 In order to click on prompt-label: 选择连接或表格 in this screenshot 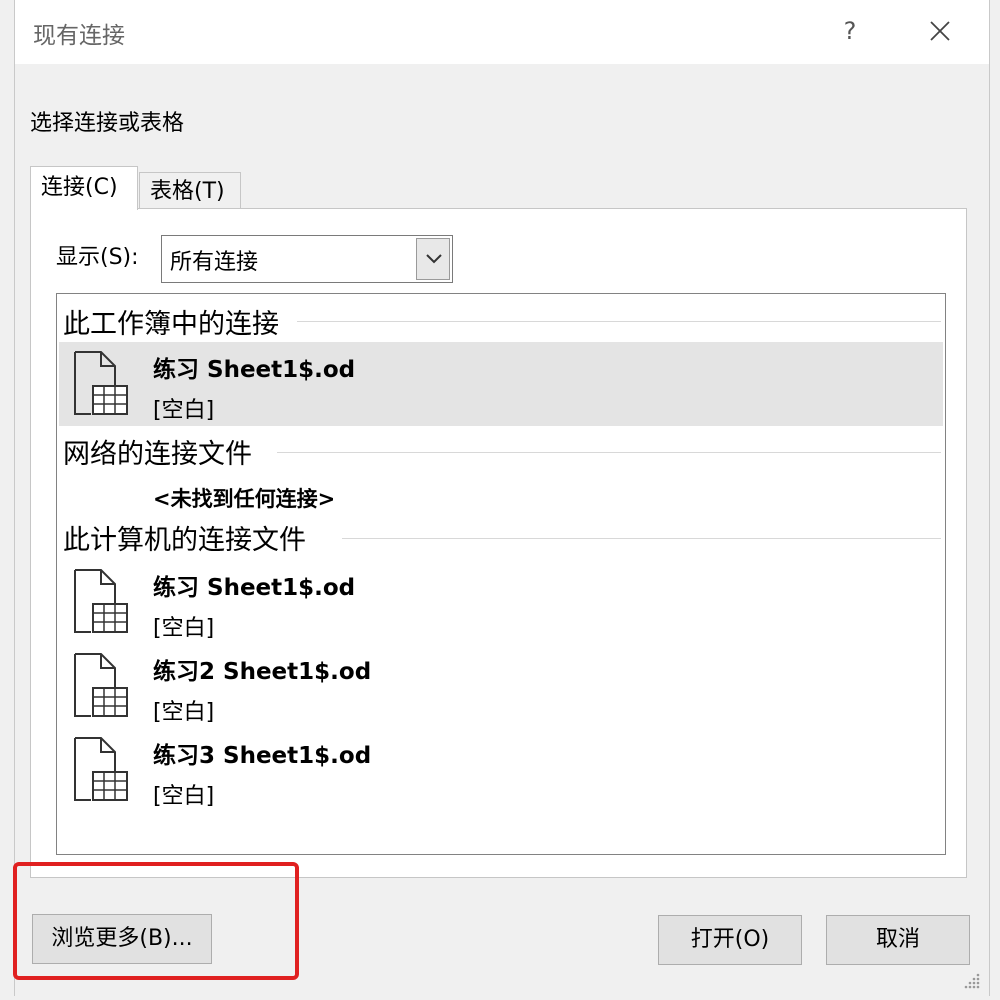, I will do `click(107, 123)`.